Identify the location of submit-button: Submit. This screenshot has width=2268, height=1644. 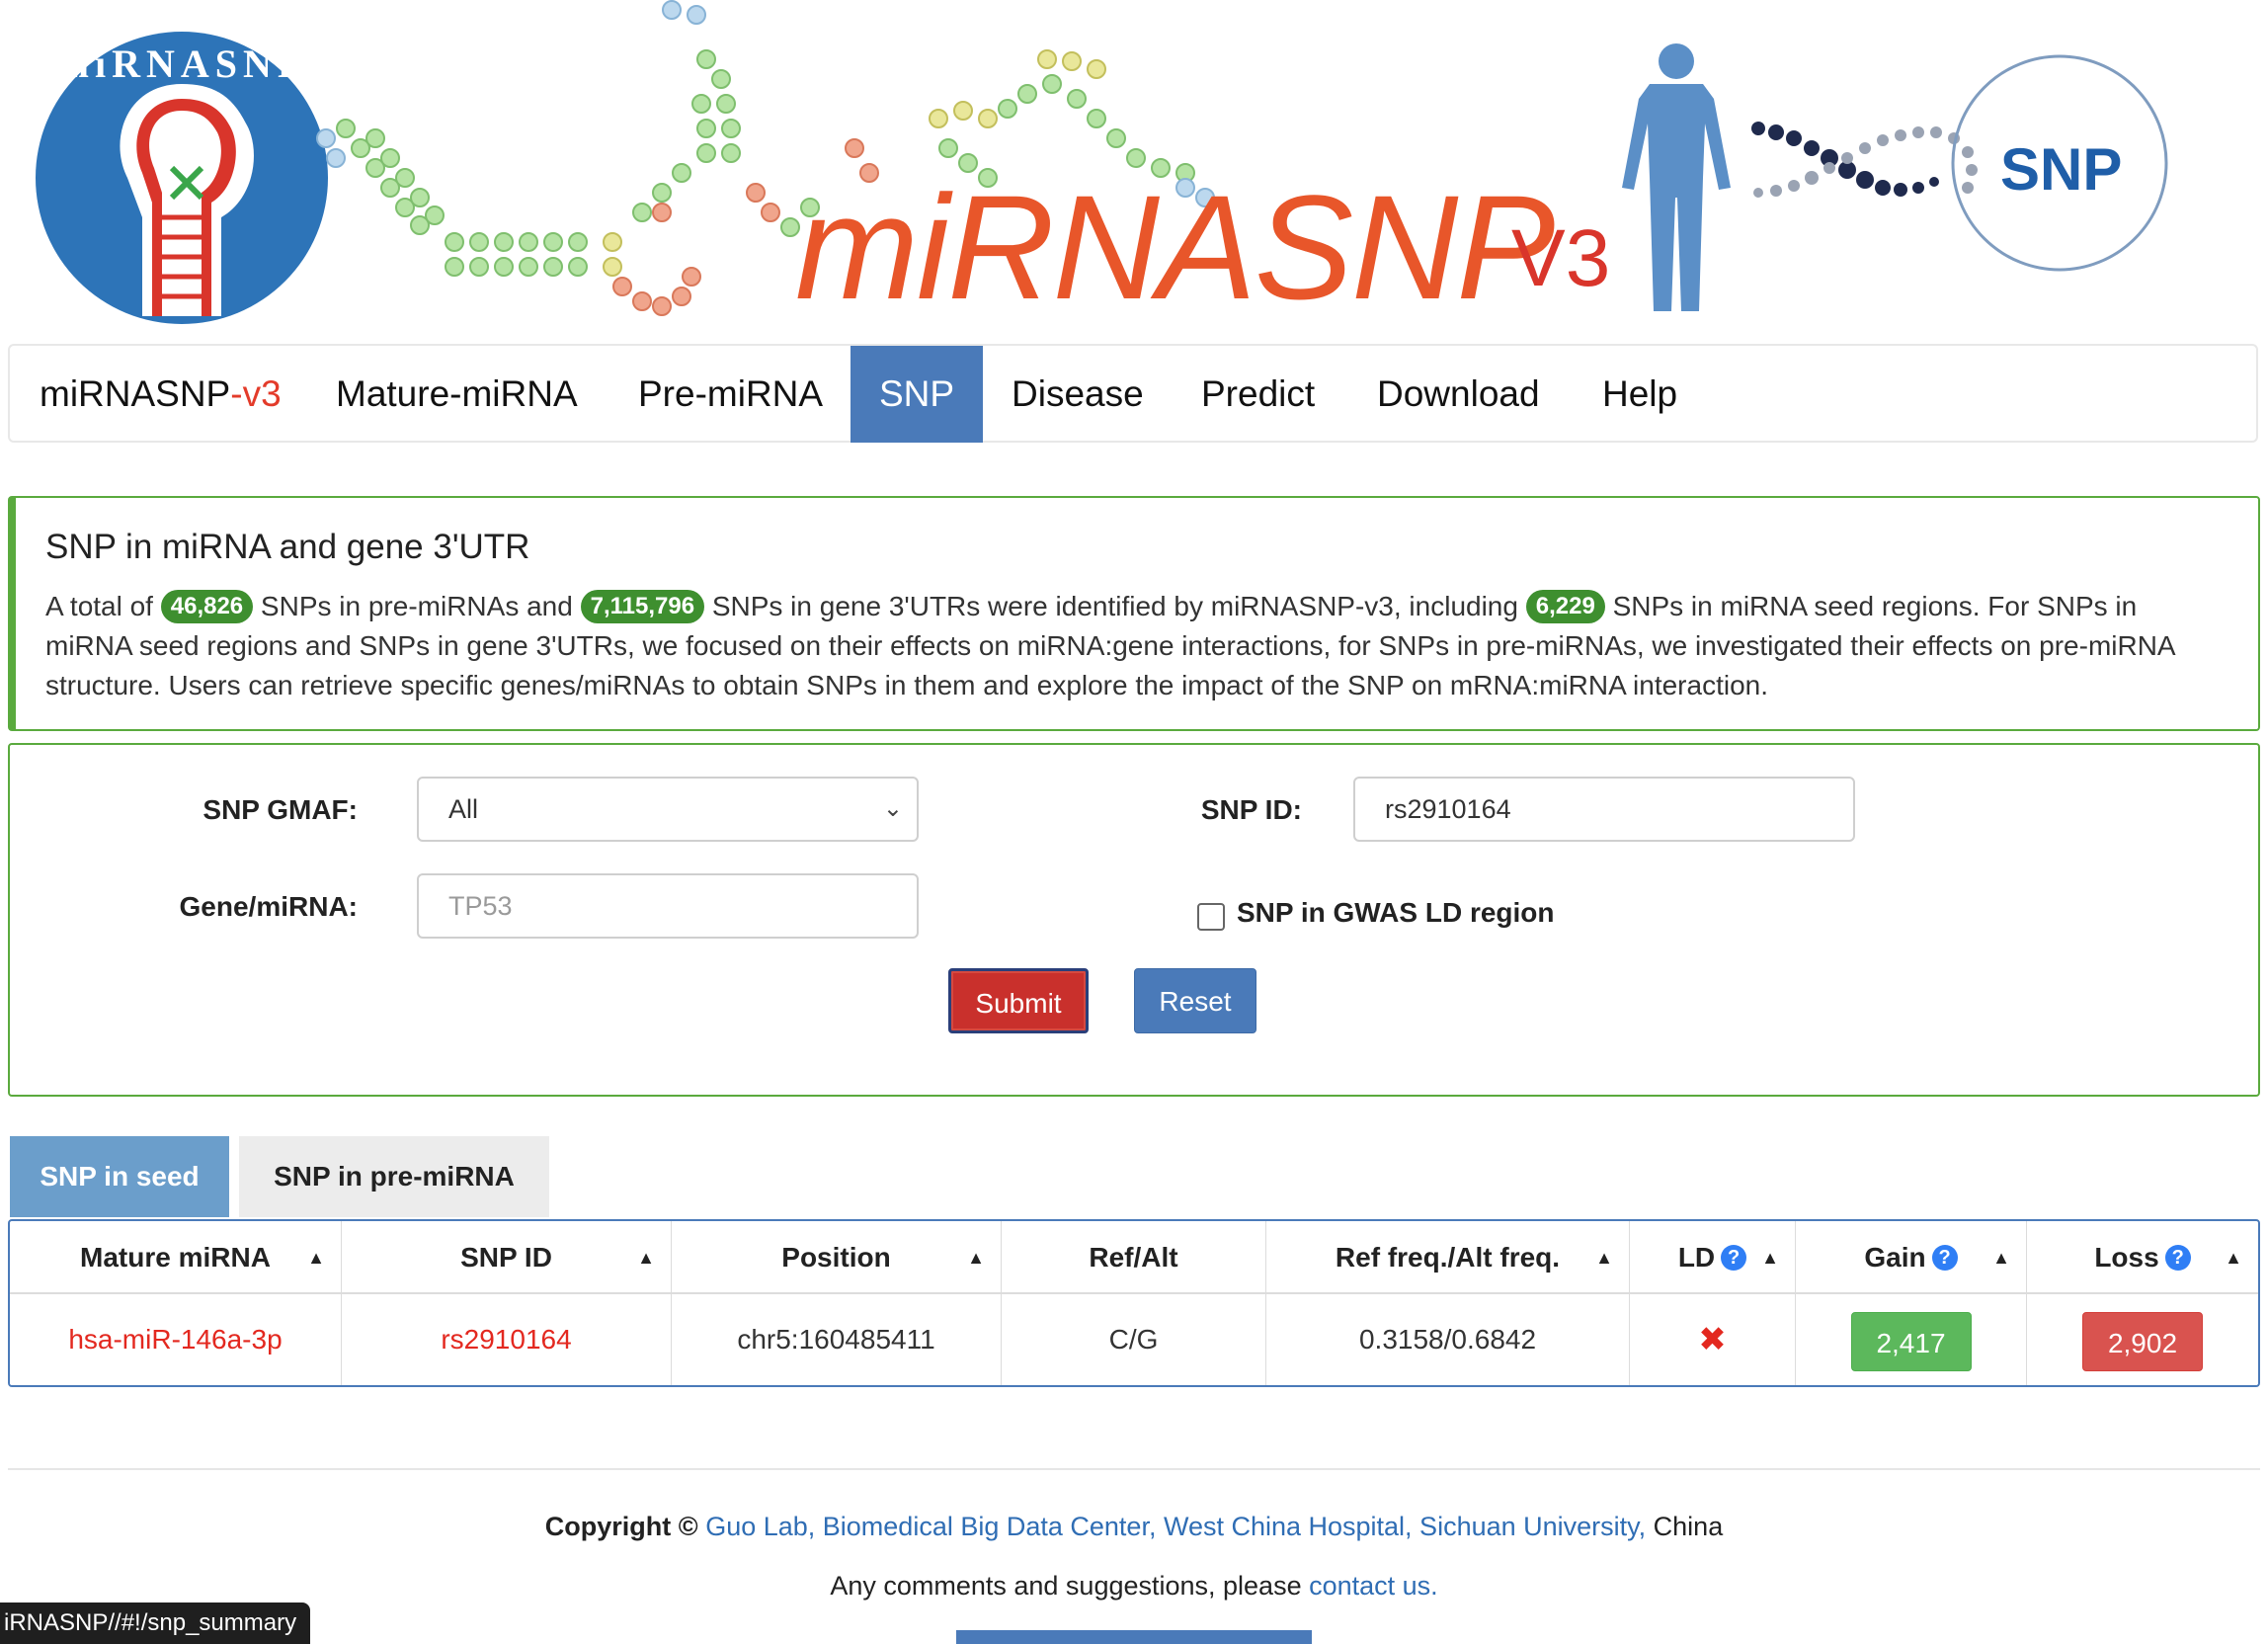
(1018, 1001).